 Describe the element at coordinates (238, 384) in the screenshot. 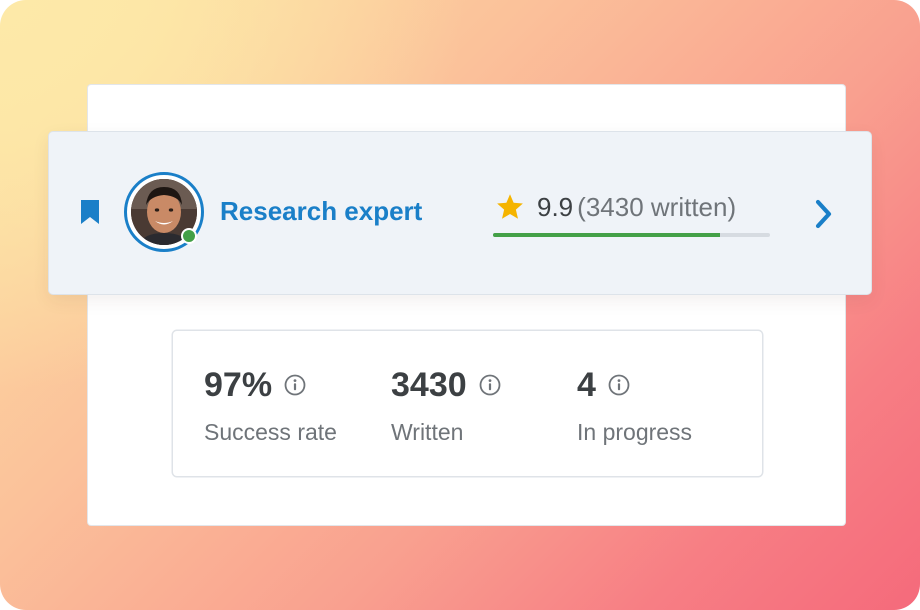

I see `stat-value: 97%` at that location.